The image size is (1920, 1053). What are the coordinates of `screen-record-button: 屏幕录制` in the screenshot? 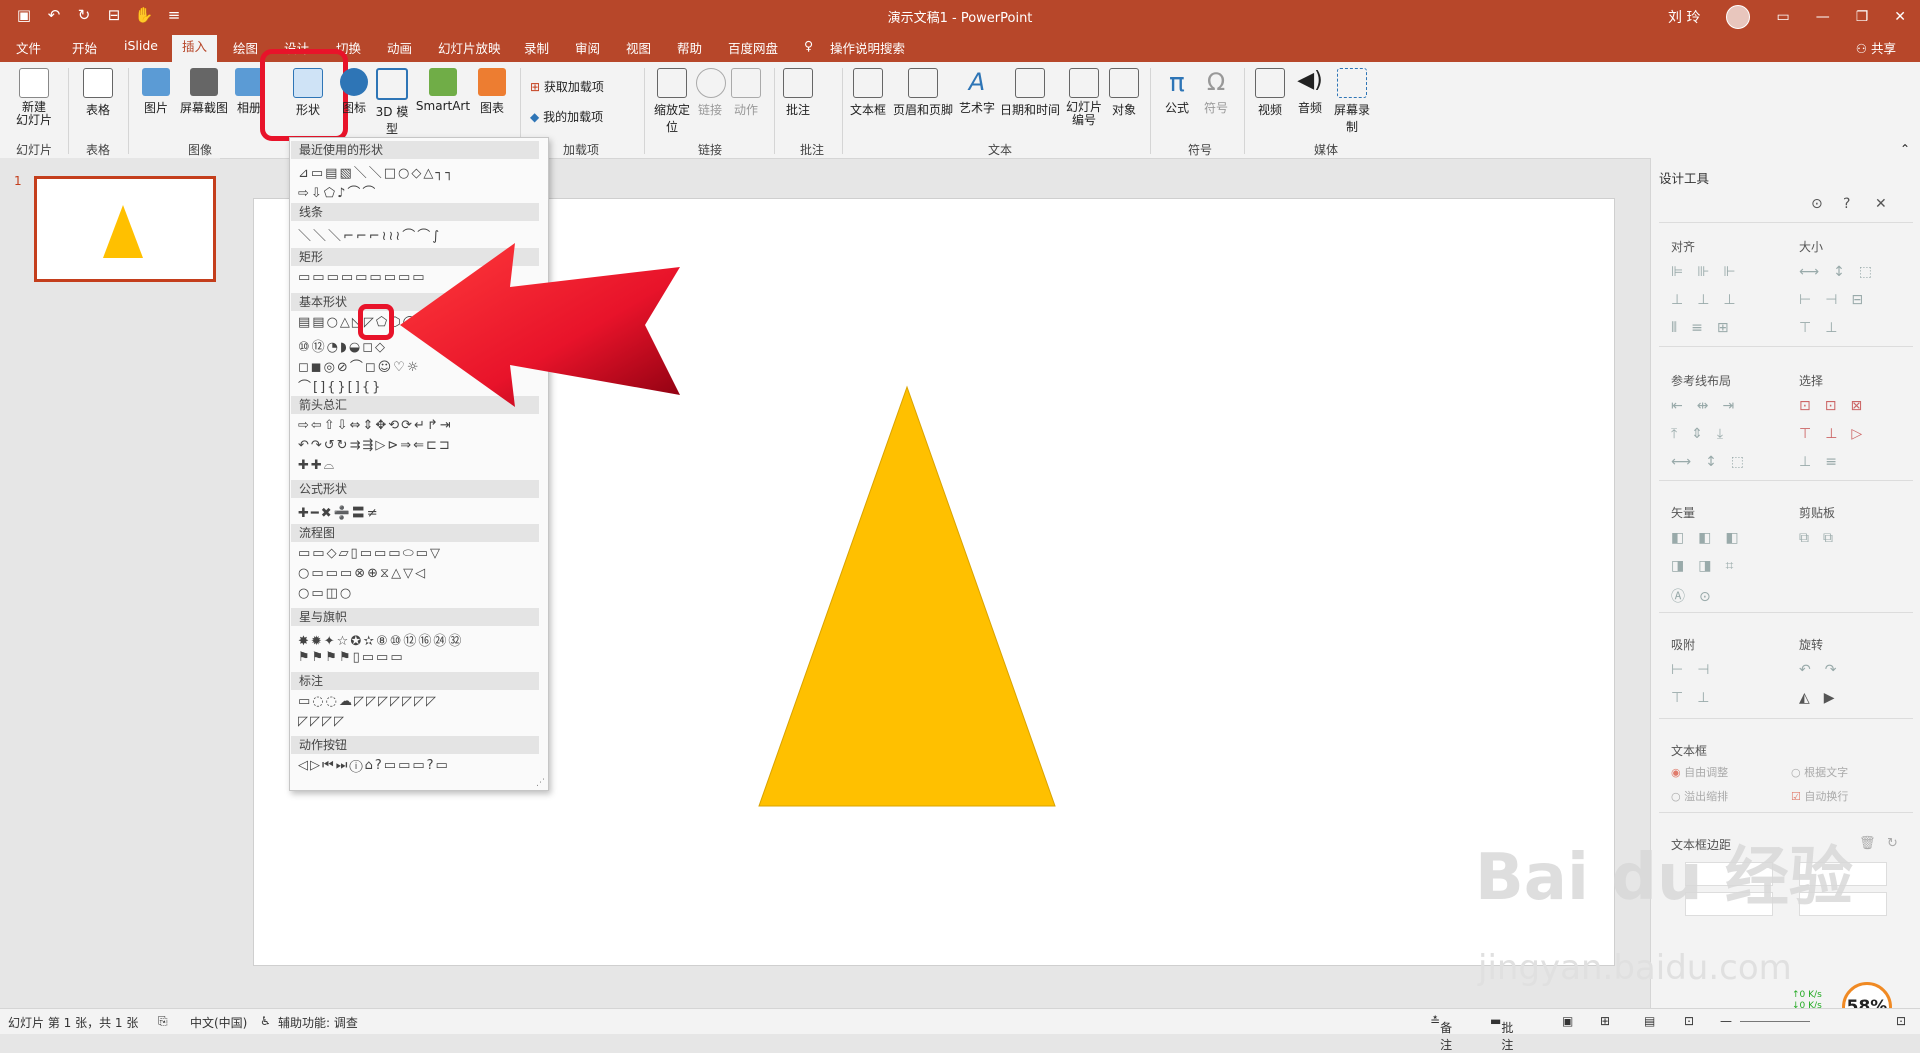 It's located at (1352, 101).